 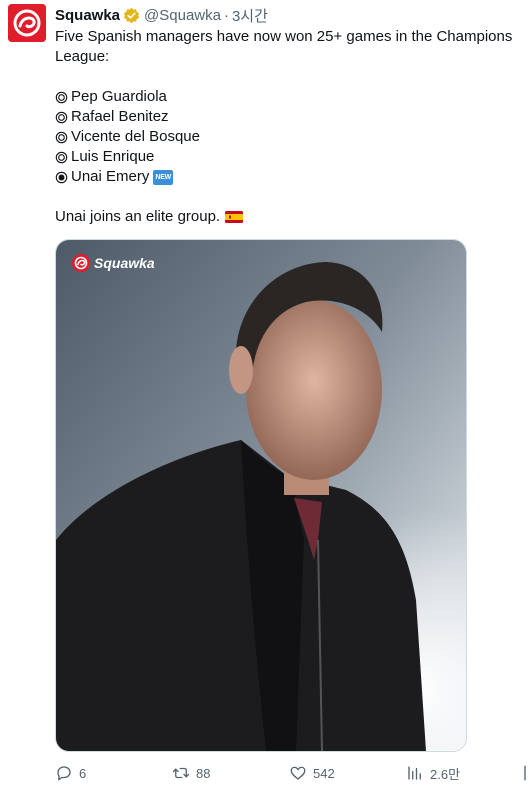 I want to click on squawka-watermark: Squawka, so click(x=113, y=263).